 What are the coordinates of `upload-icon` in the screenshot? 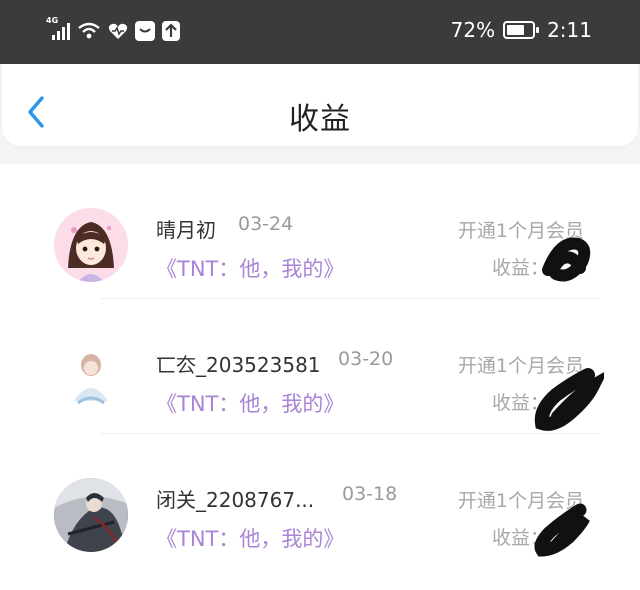 It's located at (171, 31).